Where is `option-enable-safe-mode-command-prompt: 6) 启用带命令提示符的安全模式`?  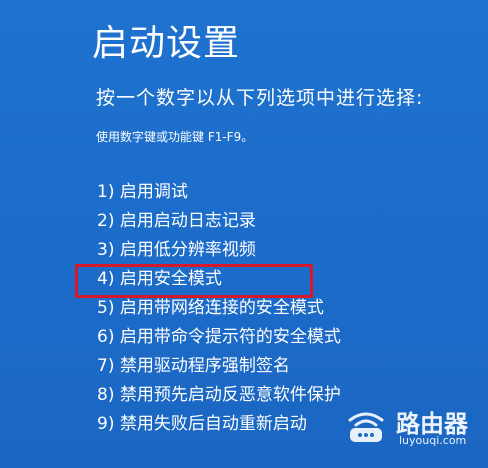 option-enable-safe-mode-command-prompt: 6) 启用带命令提示符的安全模式 is located at coordinates (219, 337).